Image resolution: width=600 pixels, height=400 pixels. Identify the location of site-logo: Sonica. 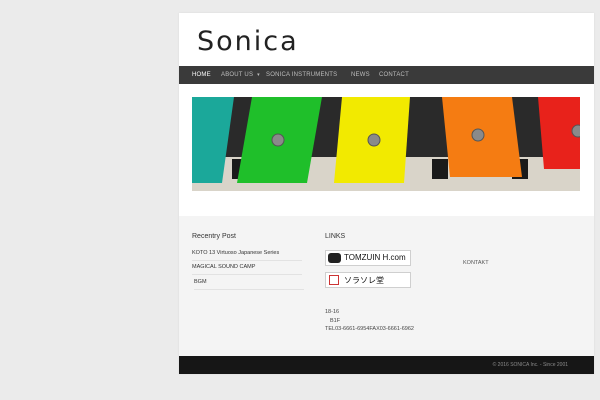
(248, 41).